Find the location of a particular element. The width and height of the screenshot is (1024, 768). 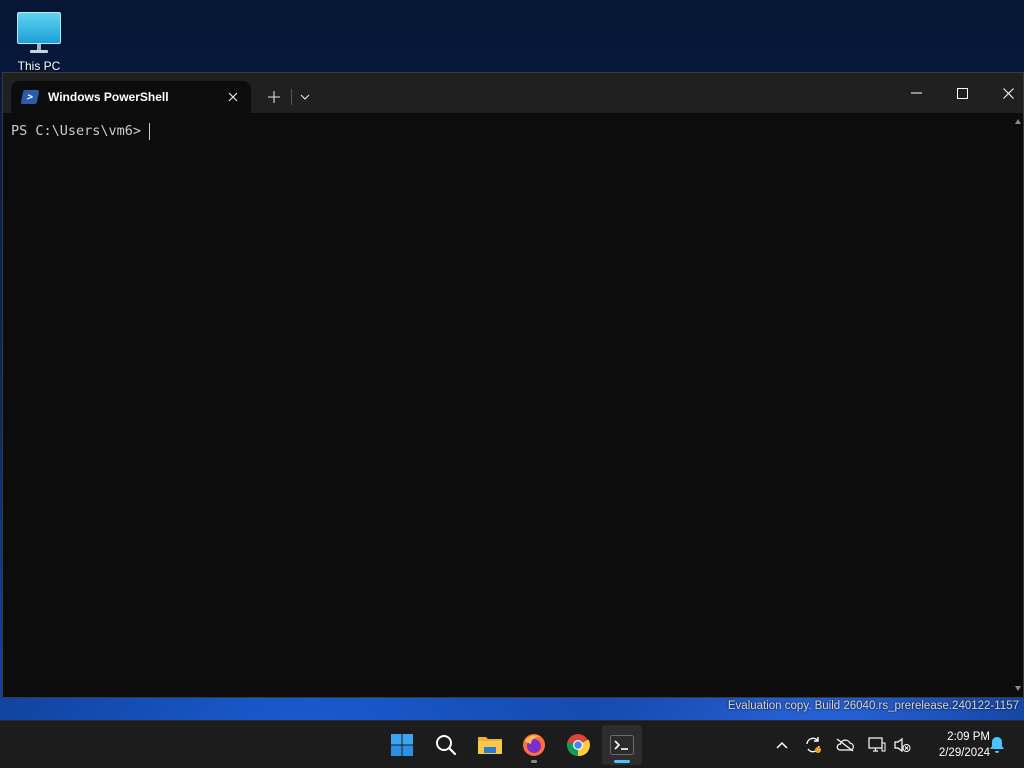

maximize-button is located at coordinates (962, 93).